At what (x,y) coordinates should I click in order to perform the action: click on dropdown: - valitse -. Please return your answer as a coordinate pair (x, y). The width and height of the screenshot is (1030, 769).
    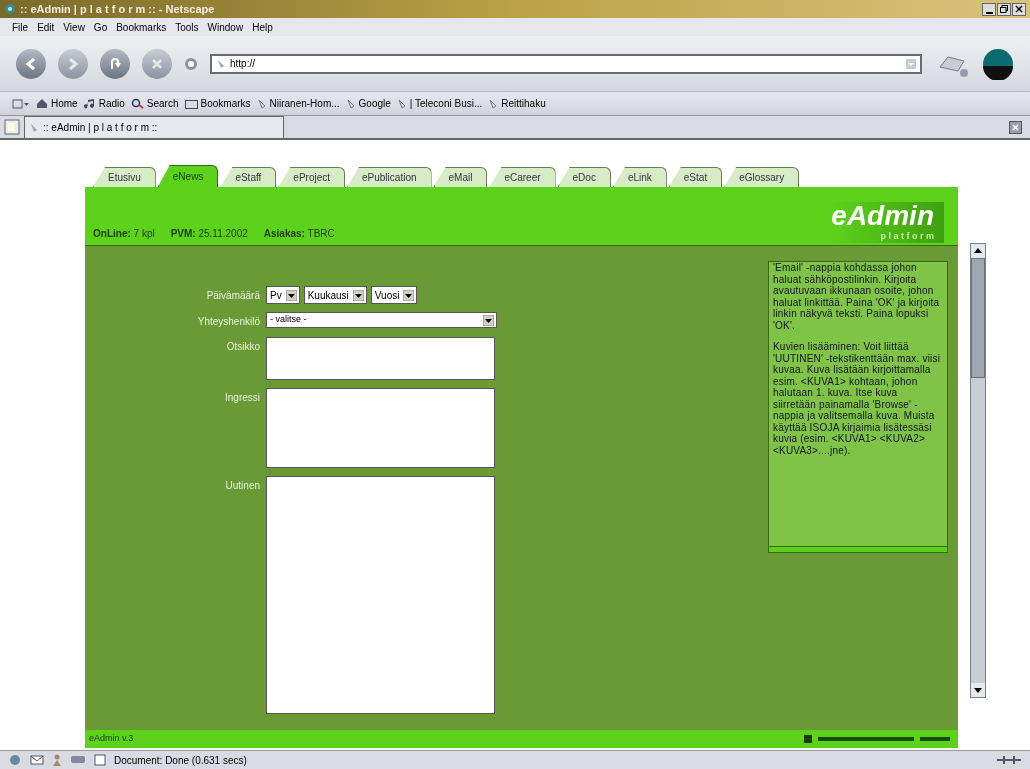
    Looking at the image, I should click on (381, 320).